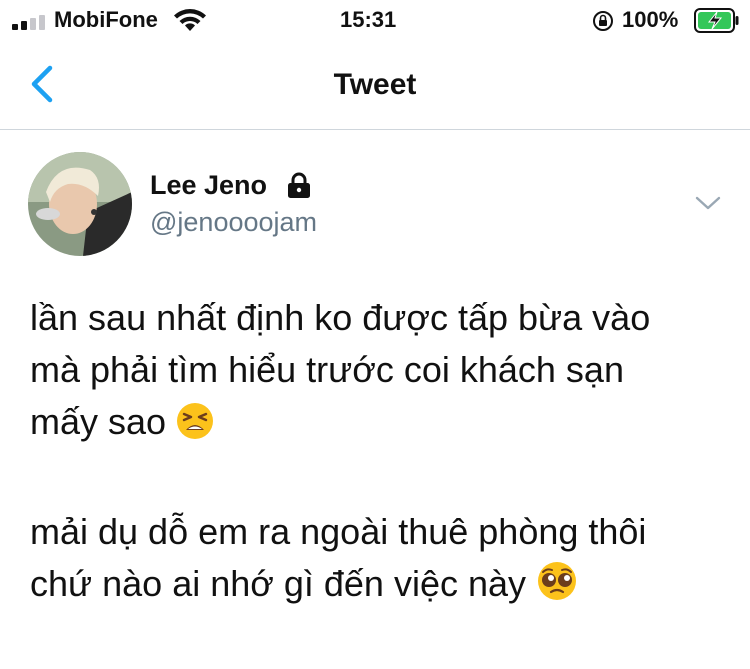  Describe the element at coordinates (195, 428) in the screenshot. I see `tired-face-emoji-icon` at that location.